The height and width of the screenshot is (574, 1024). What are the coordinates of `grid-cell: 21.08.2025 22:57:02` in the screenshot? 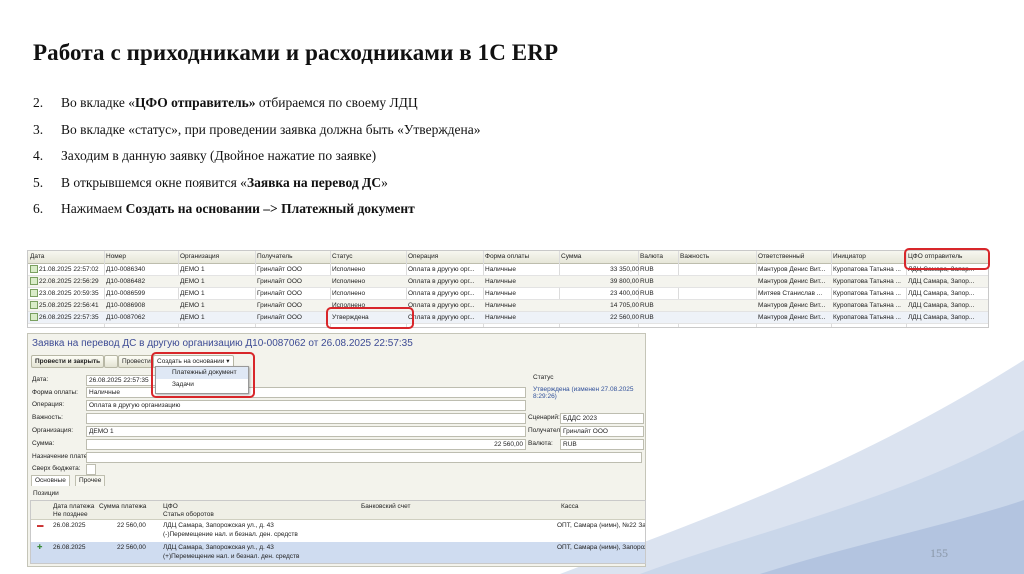 It's located at (67, 269).